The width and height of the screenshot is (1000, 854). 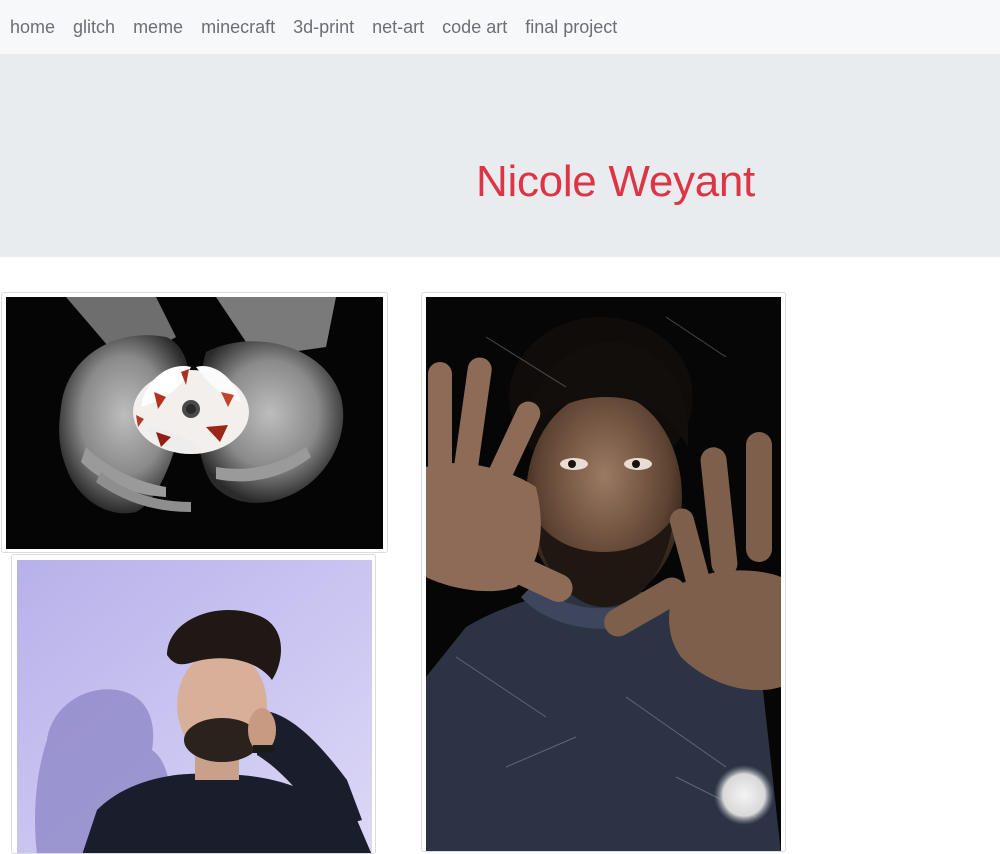 What do you see at coordinates (323, 27) in the screenshot?
I see `nav-link-3d-print: 3d-print` at bounding box center [323, 27].